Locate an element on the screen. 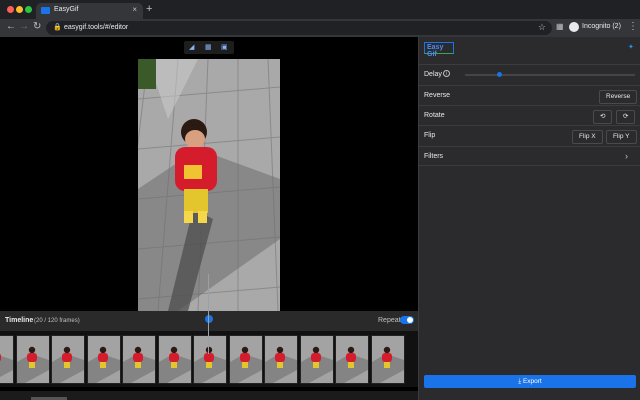 This screenshot has height=400, width=640. puzzle-icon: ▦ is located at coordinates (560, 26).